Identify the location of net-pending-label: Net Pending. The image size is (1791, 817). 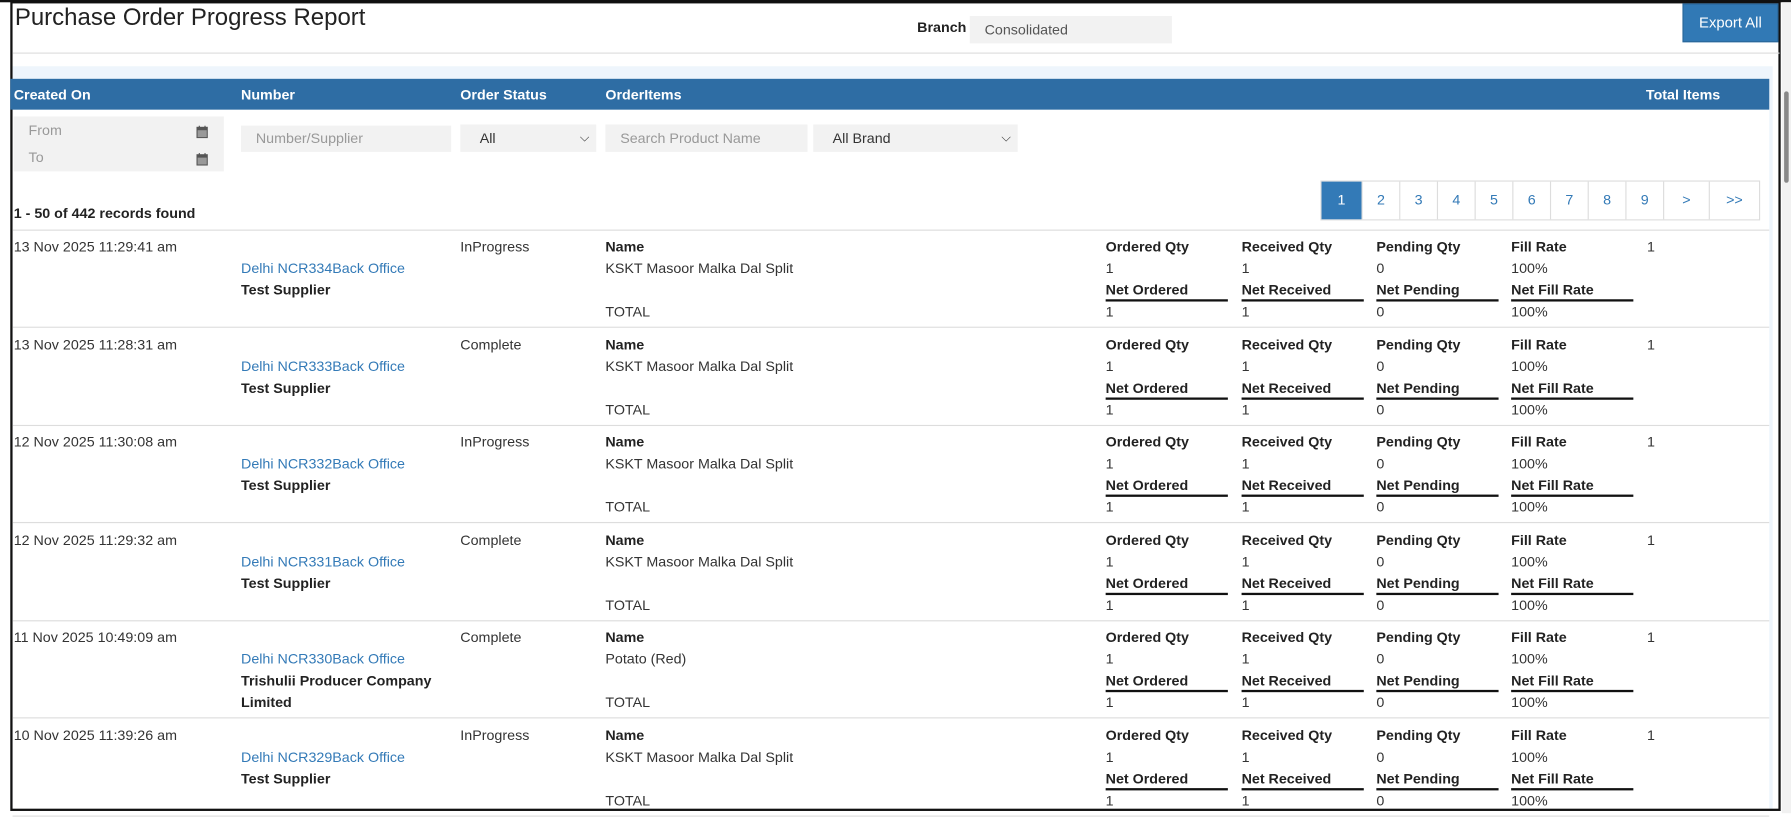
(1437, 488).